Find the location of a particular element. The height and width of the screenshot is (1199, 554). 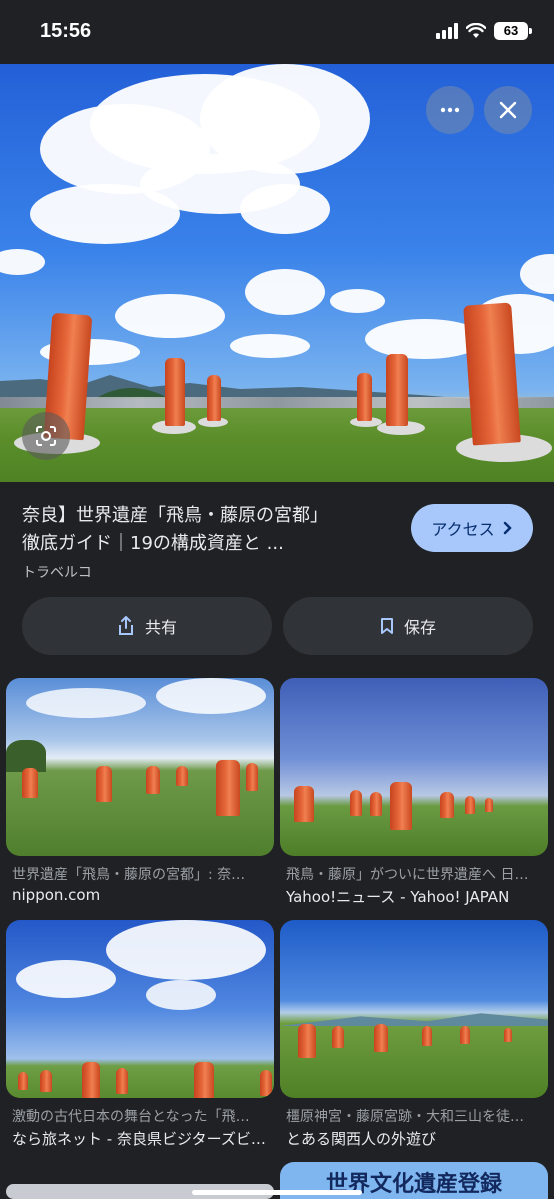

more-horiz-icon is located at coordinates (450, 110).